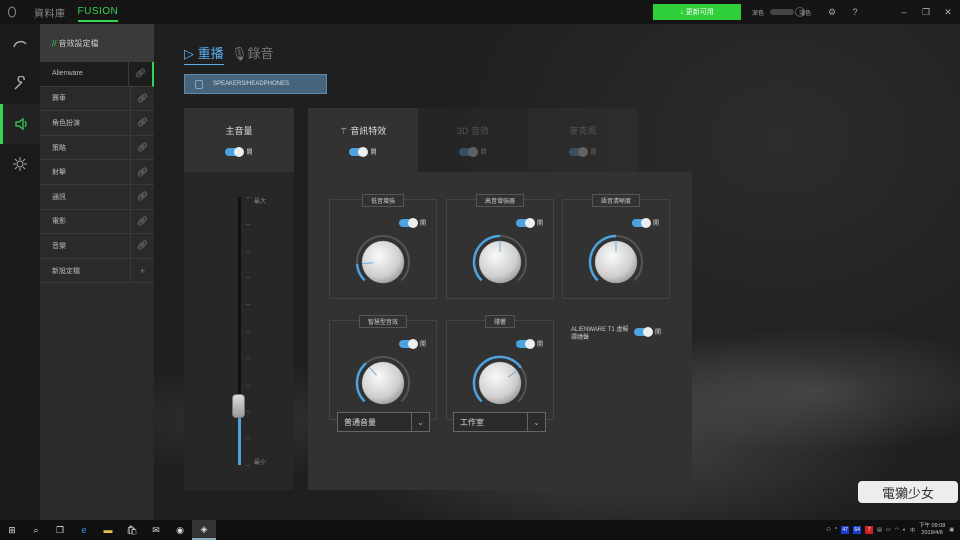  I want to click on mode-light-label: 淺色, so click(805, 14).